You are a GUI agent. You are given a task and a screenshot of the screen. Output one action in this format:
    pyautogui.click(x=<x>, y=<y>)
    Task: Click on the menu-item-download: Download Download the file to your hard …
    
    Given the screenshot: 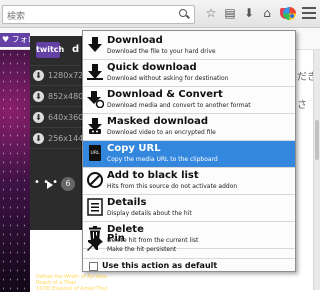 What is the action you would take?
    pyautogui.click(x=189, y=46)
    